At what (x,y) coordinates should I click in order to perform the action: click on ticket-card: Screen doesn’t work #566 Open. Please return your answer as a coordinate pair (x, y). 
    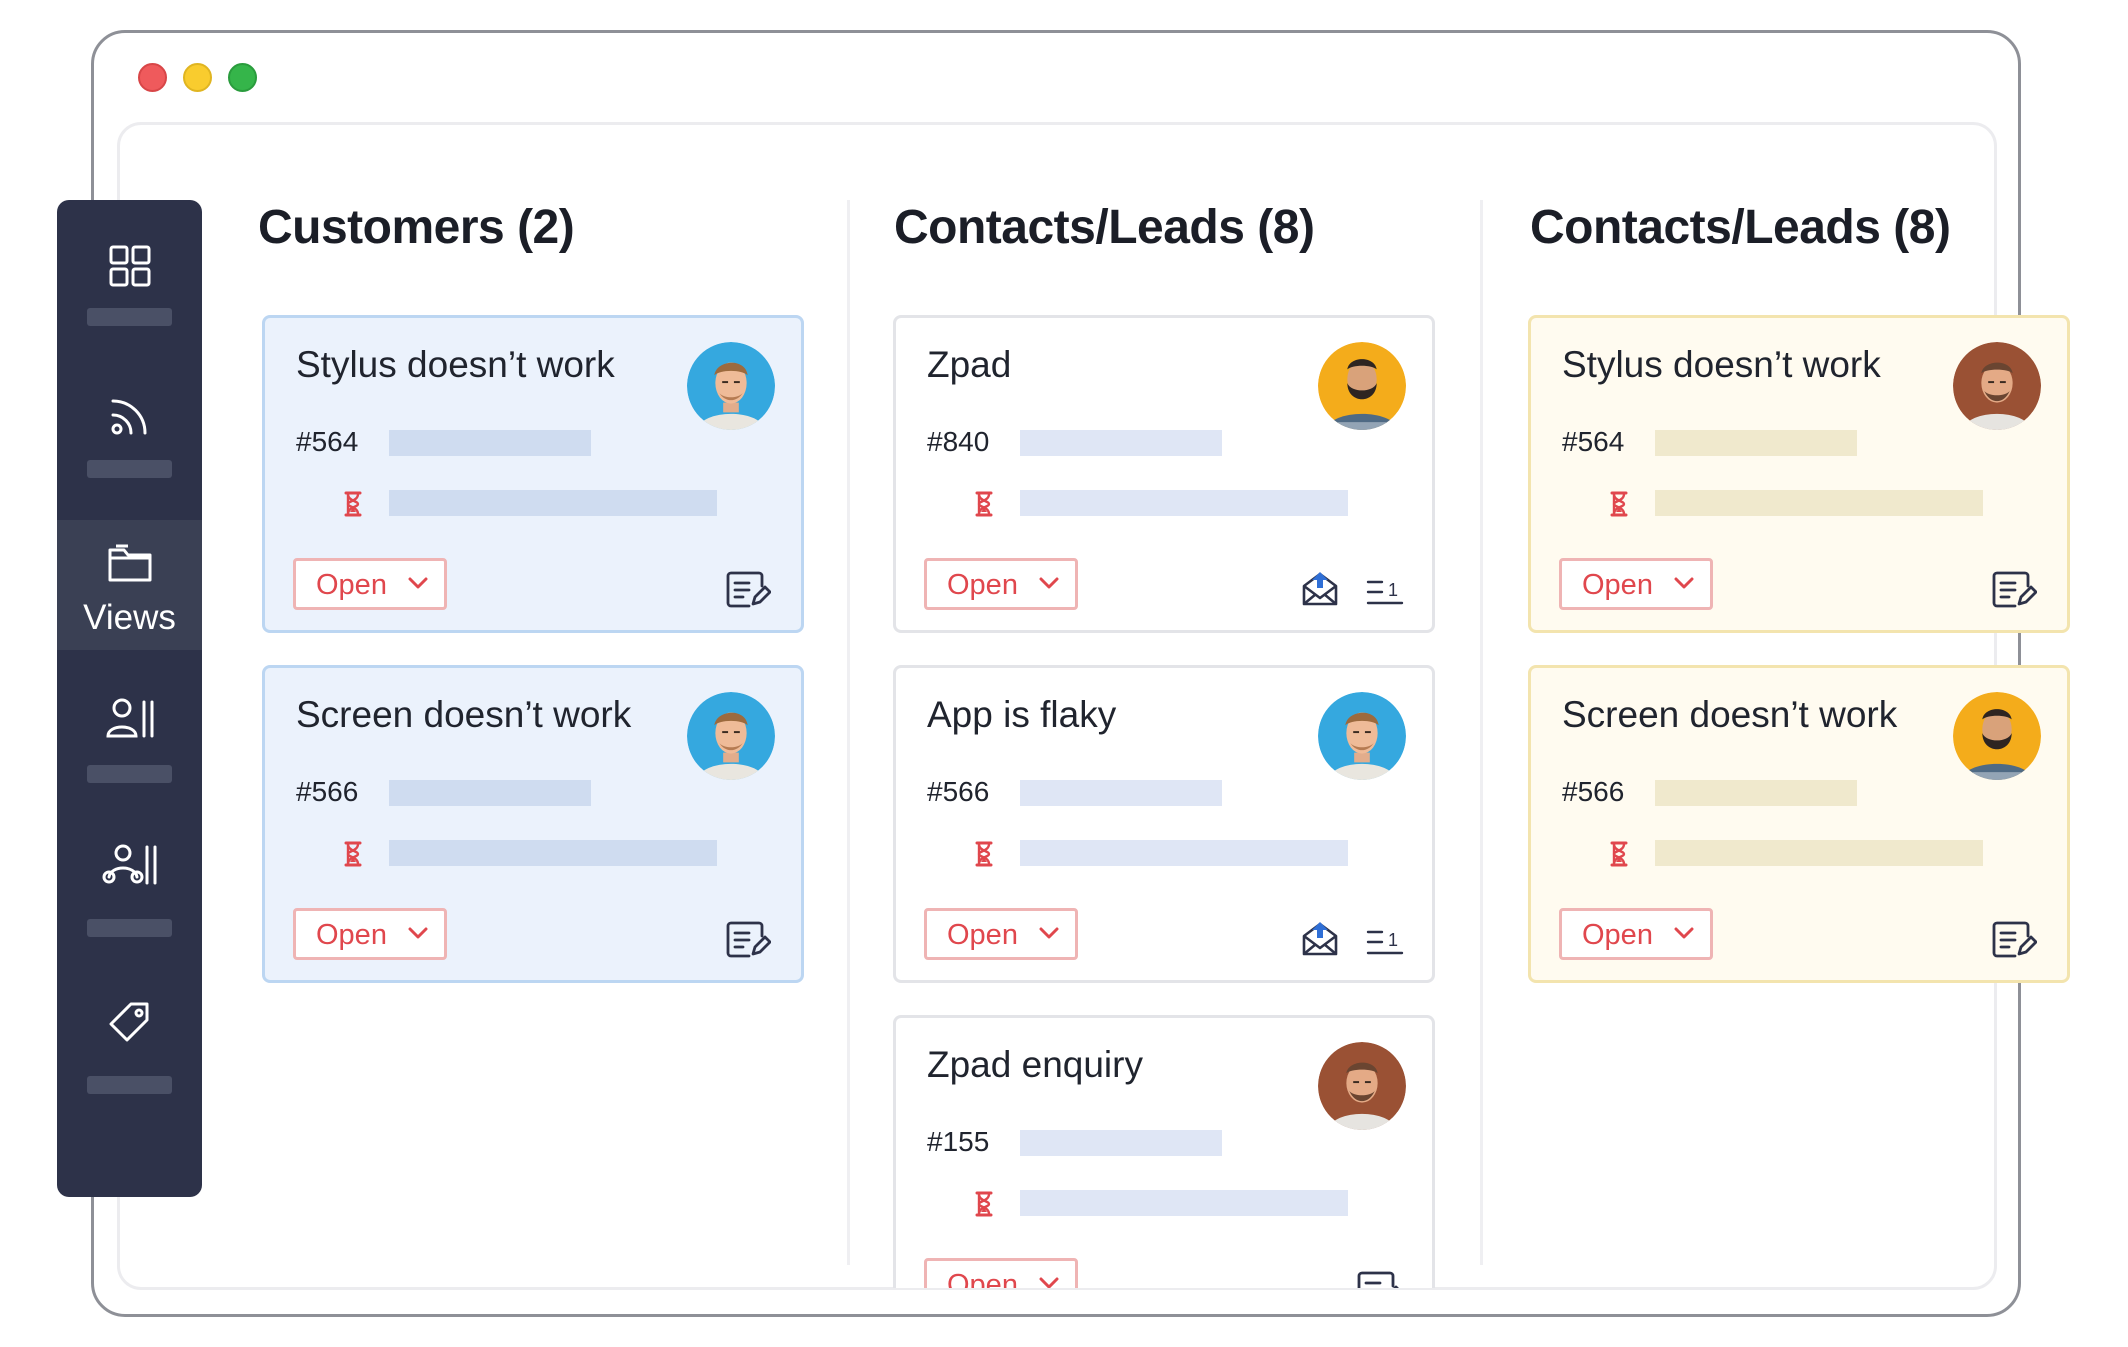
    Looking at the image, I should click on (1799, 824).